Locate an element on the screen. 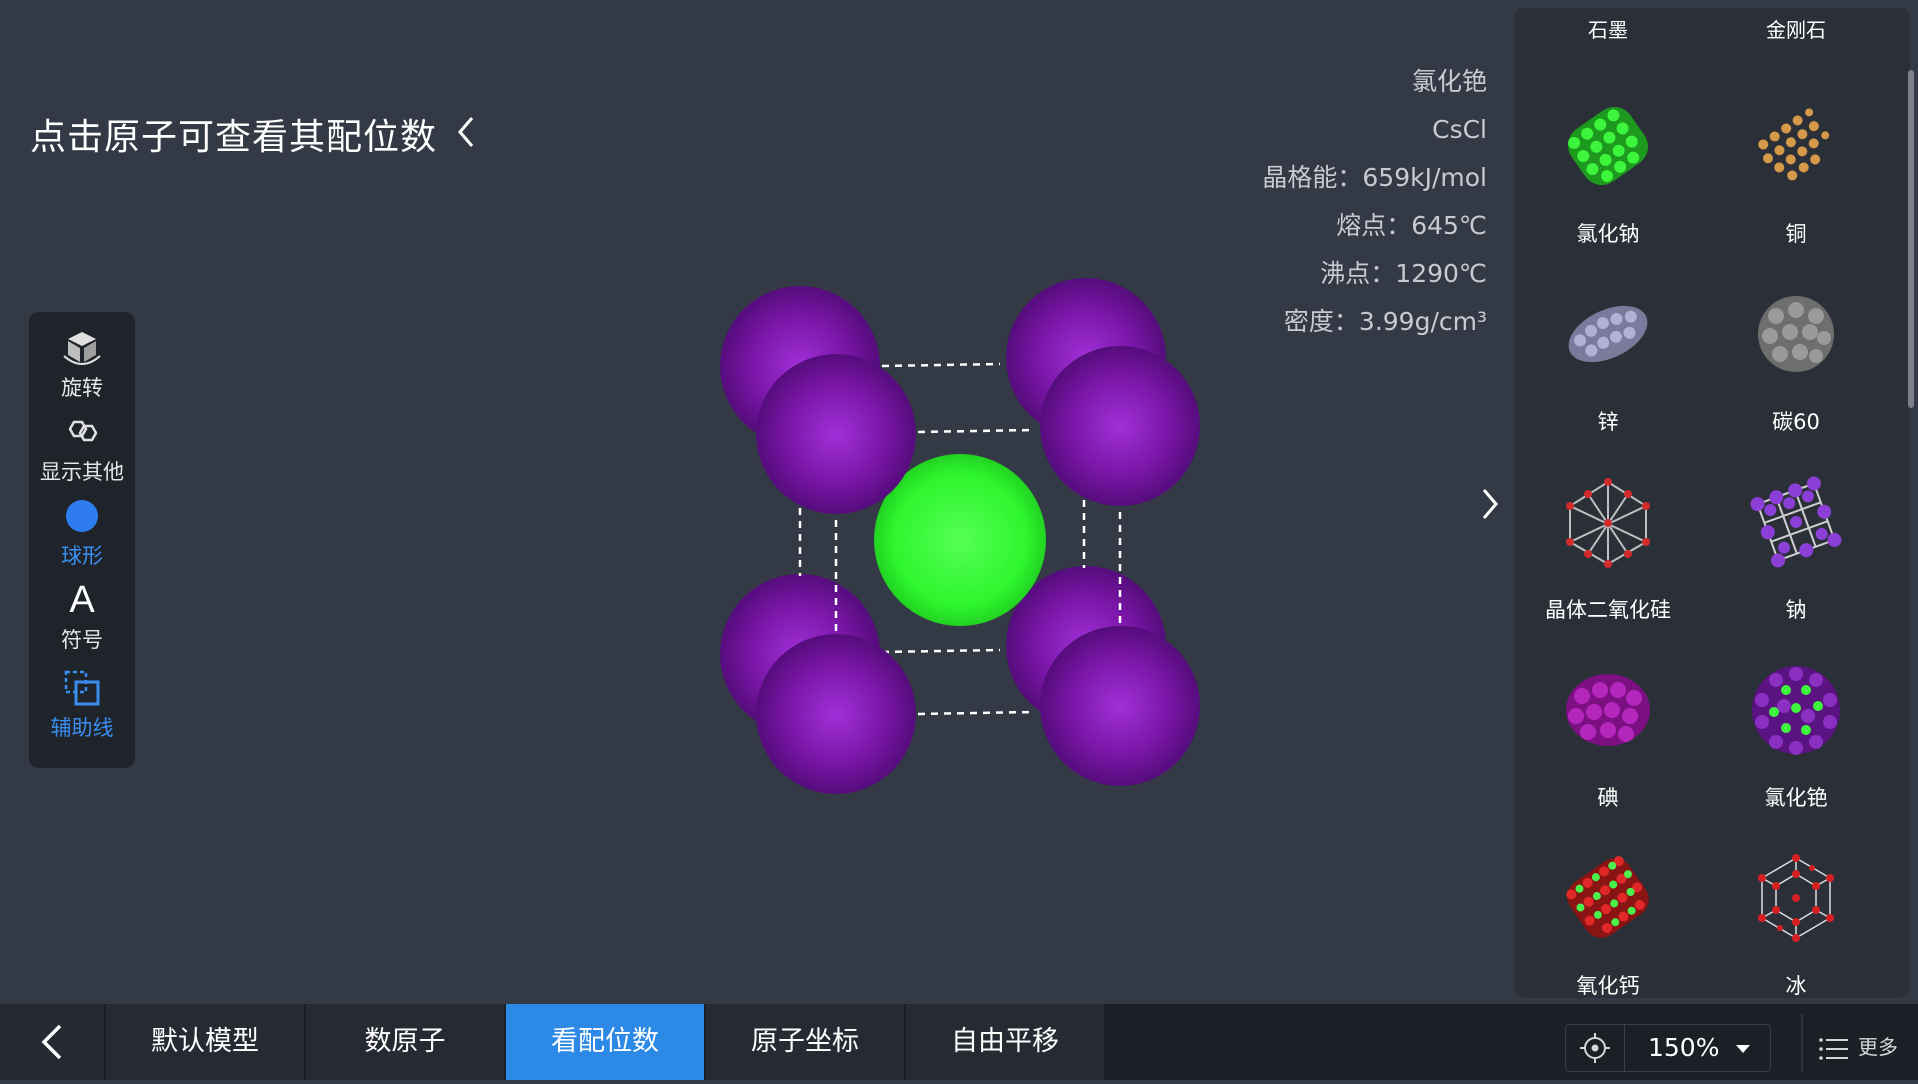  recenter-button is located at coordinates (1595, 1048).